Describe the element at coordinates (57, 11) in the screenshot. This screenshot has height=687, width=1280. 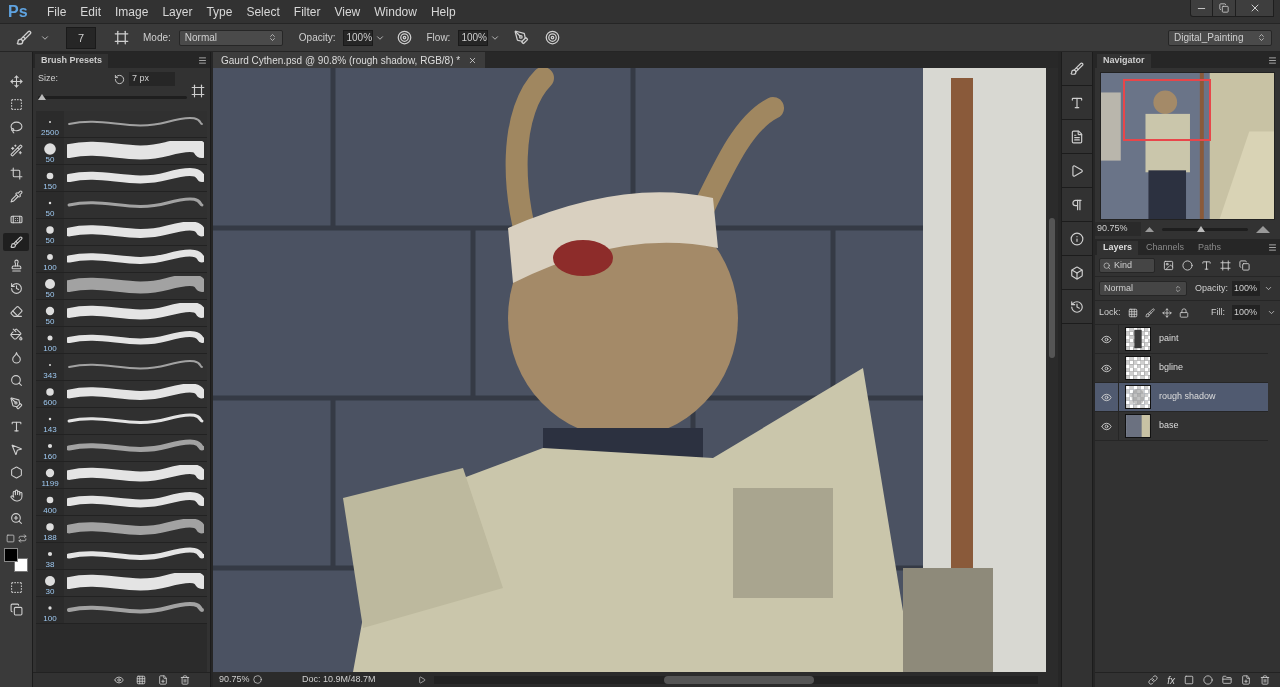
I see `menu-item: File` at that location.